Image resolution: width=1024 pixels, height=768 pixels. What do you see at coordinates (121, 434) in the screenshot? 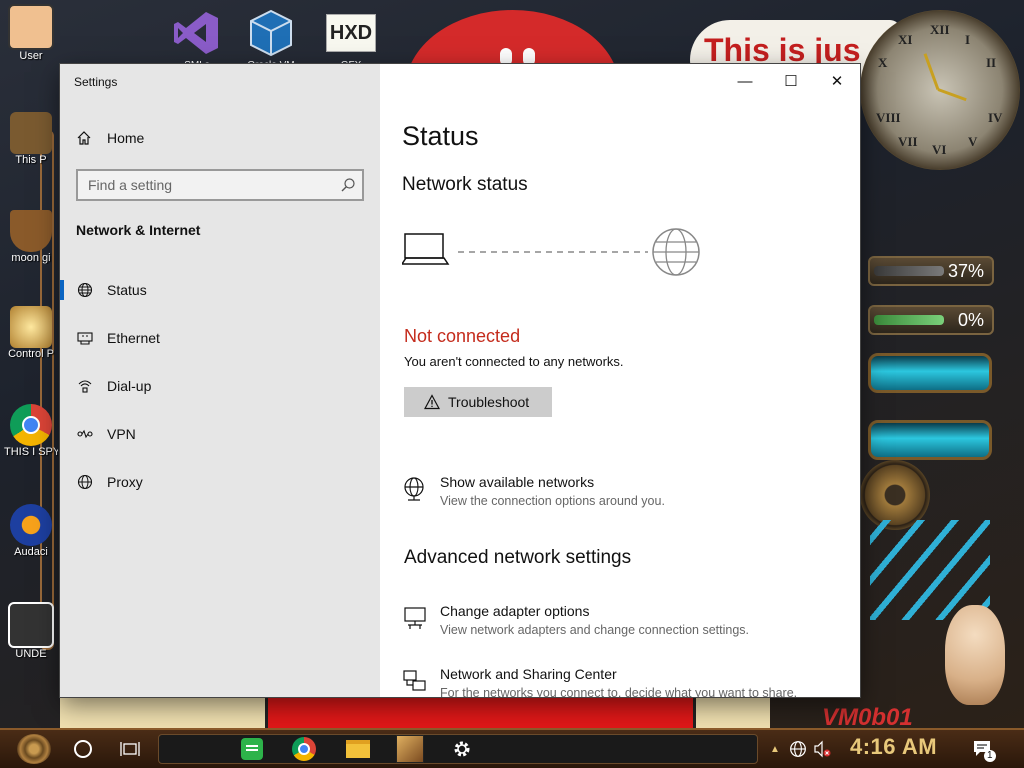
I see `nav-item-label: VPN` at bounding box center [121, 434].